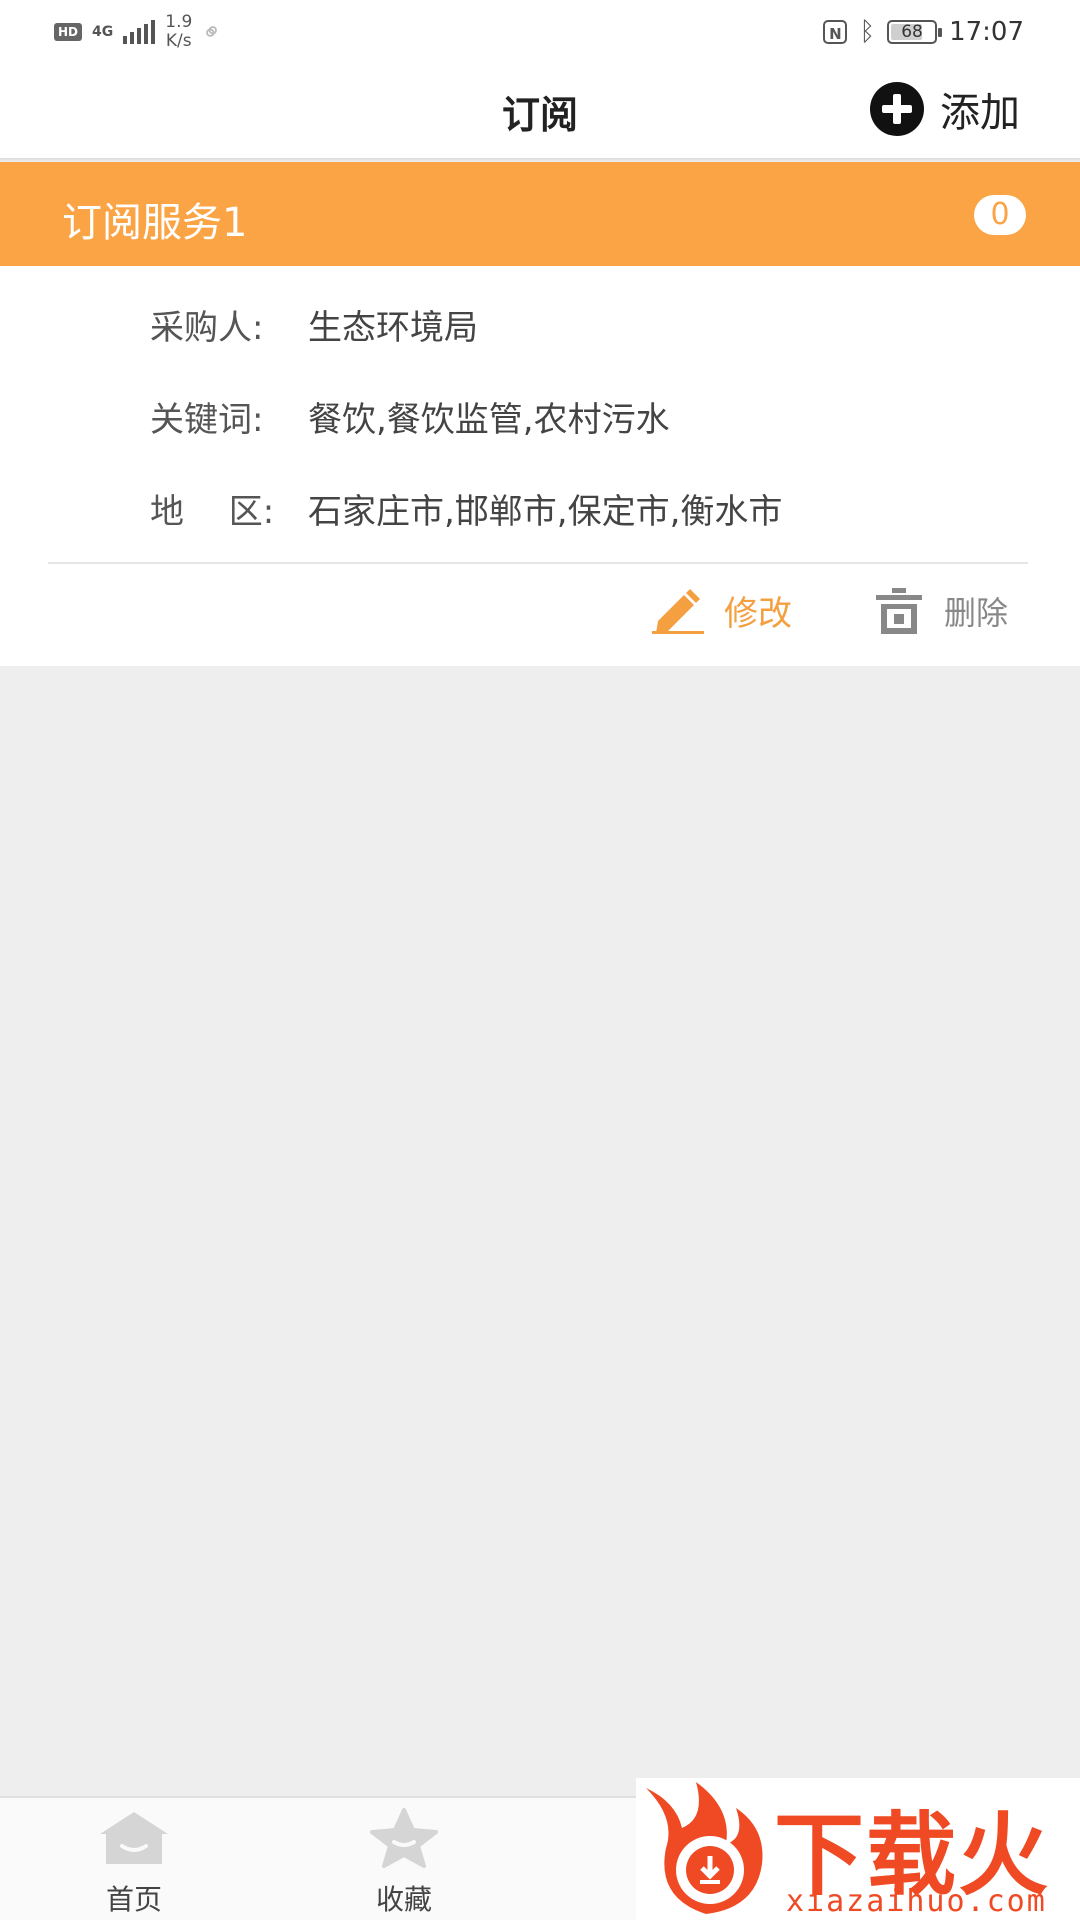 This screenshot has width=1080, height=1920. What do you see at coordinates (393, 328) in the screenshot?
I see `purchaser-value: 生态环境局` at bounding box center [393, 328].